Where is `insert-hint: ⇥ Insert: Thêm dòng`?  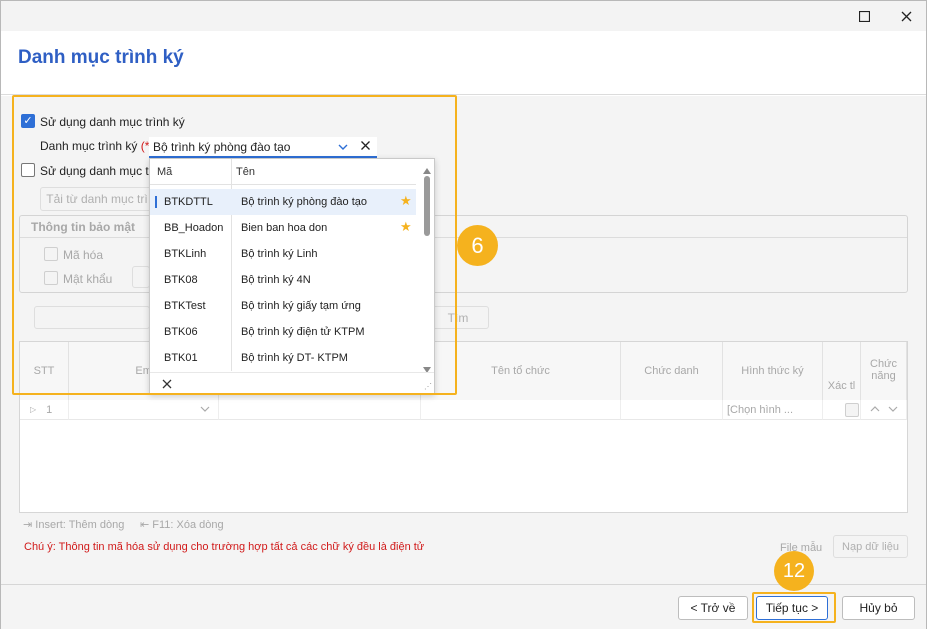 insert-hint: ⇥ Insert: Thêm dòng is located at coordinates (74, 525).